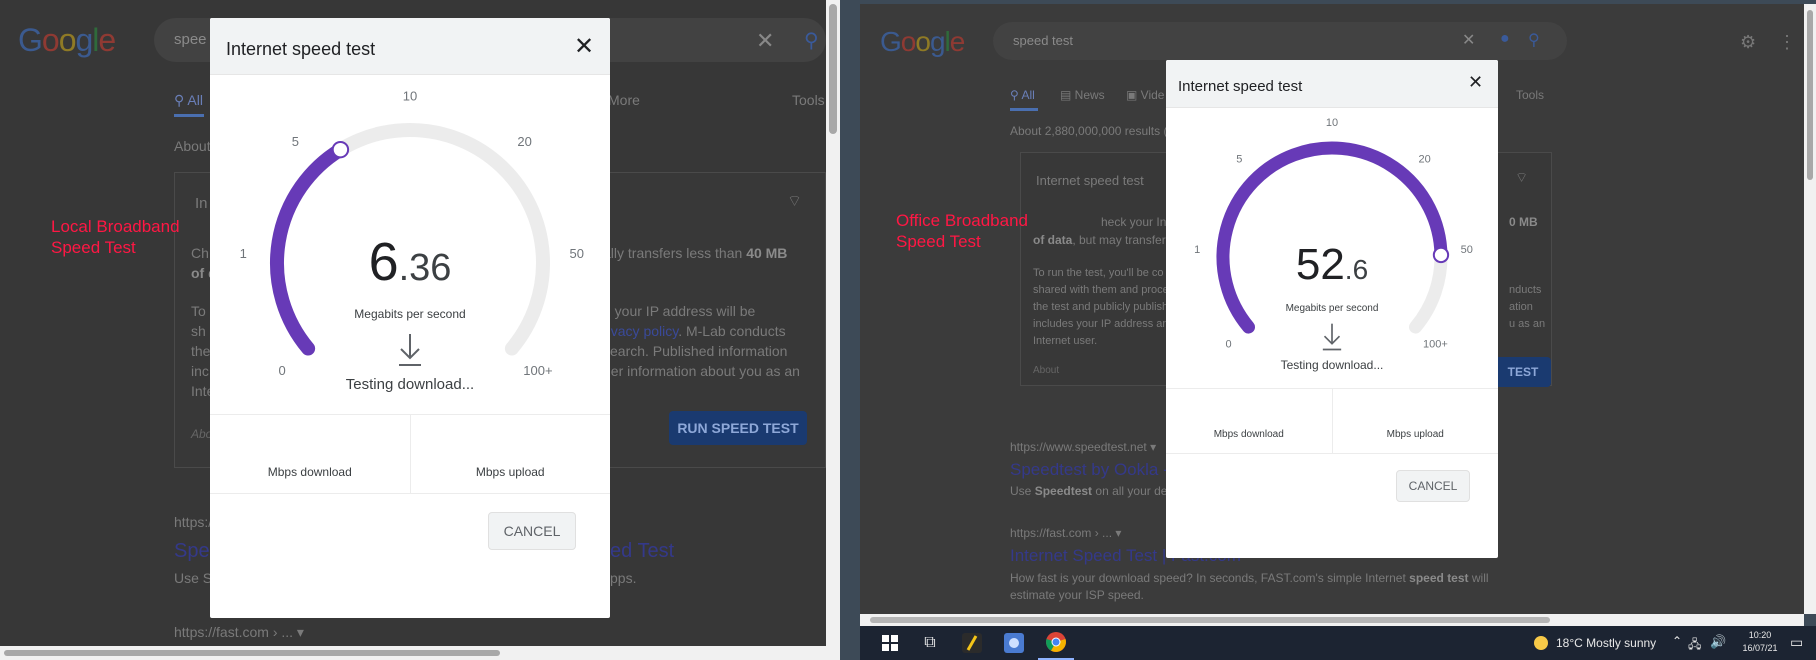 This screenshot has height=660, width=1816. I want to click on result2-url: https://fast.com › ... ▾, so click(1065, 533).